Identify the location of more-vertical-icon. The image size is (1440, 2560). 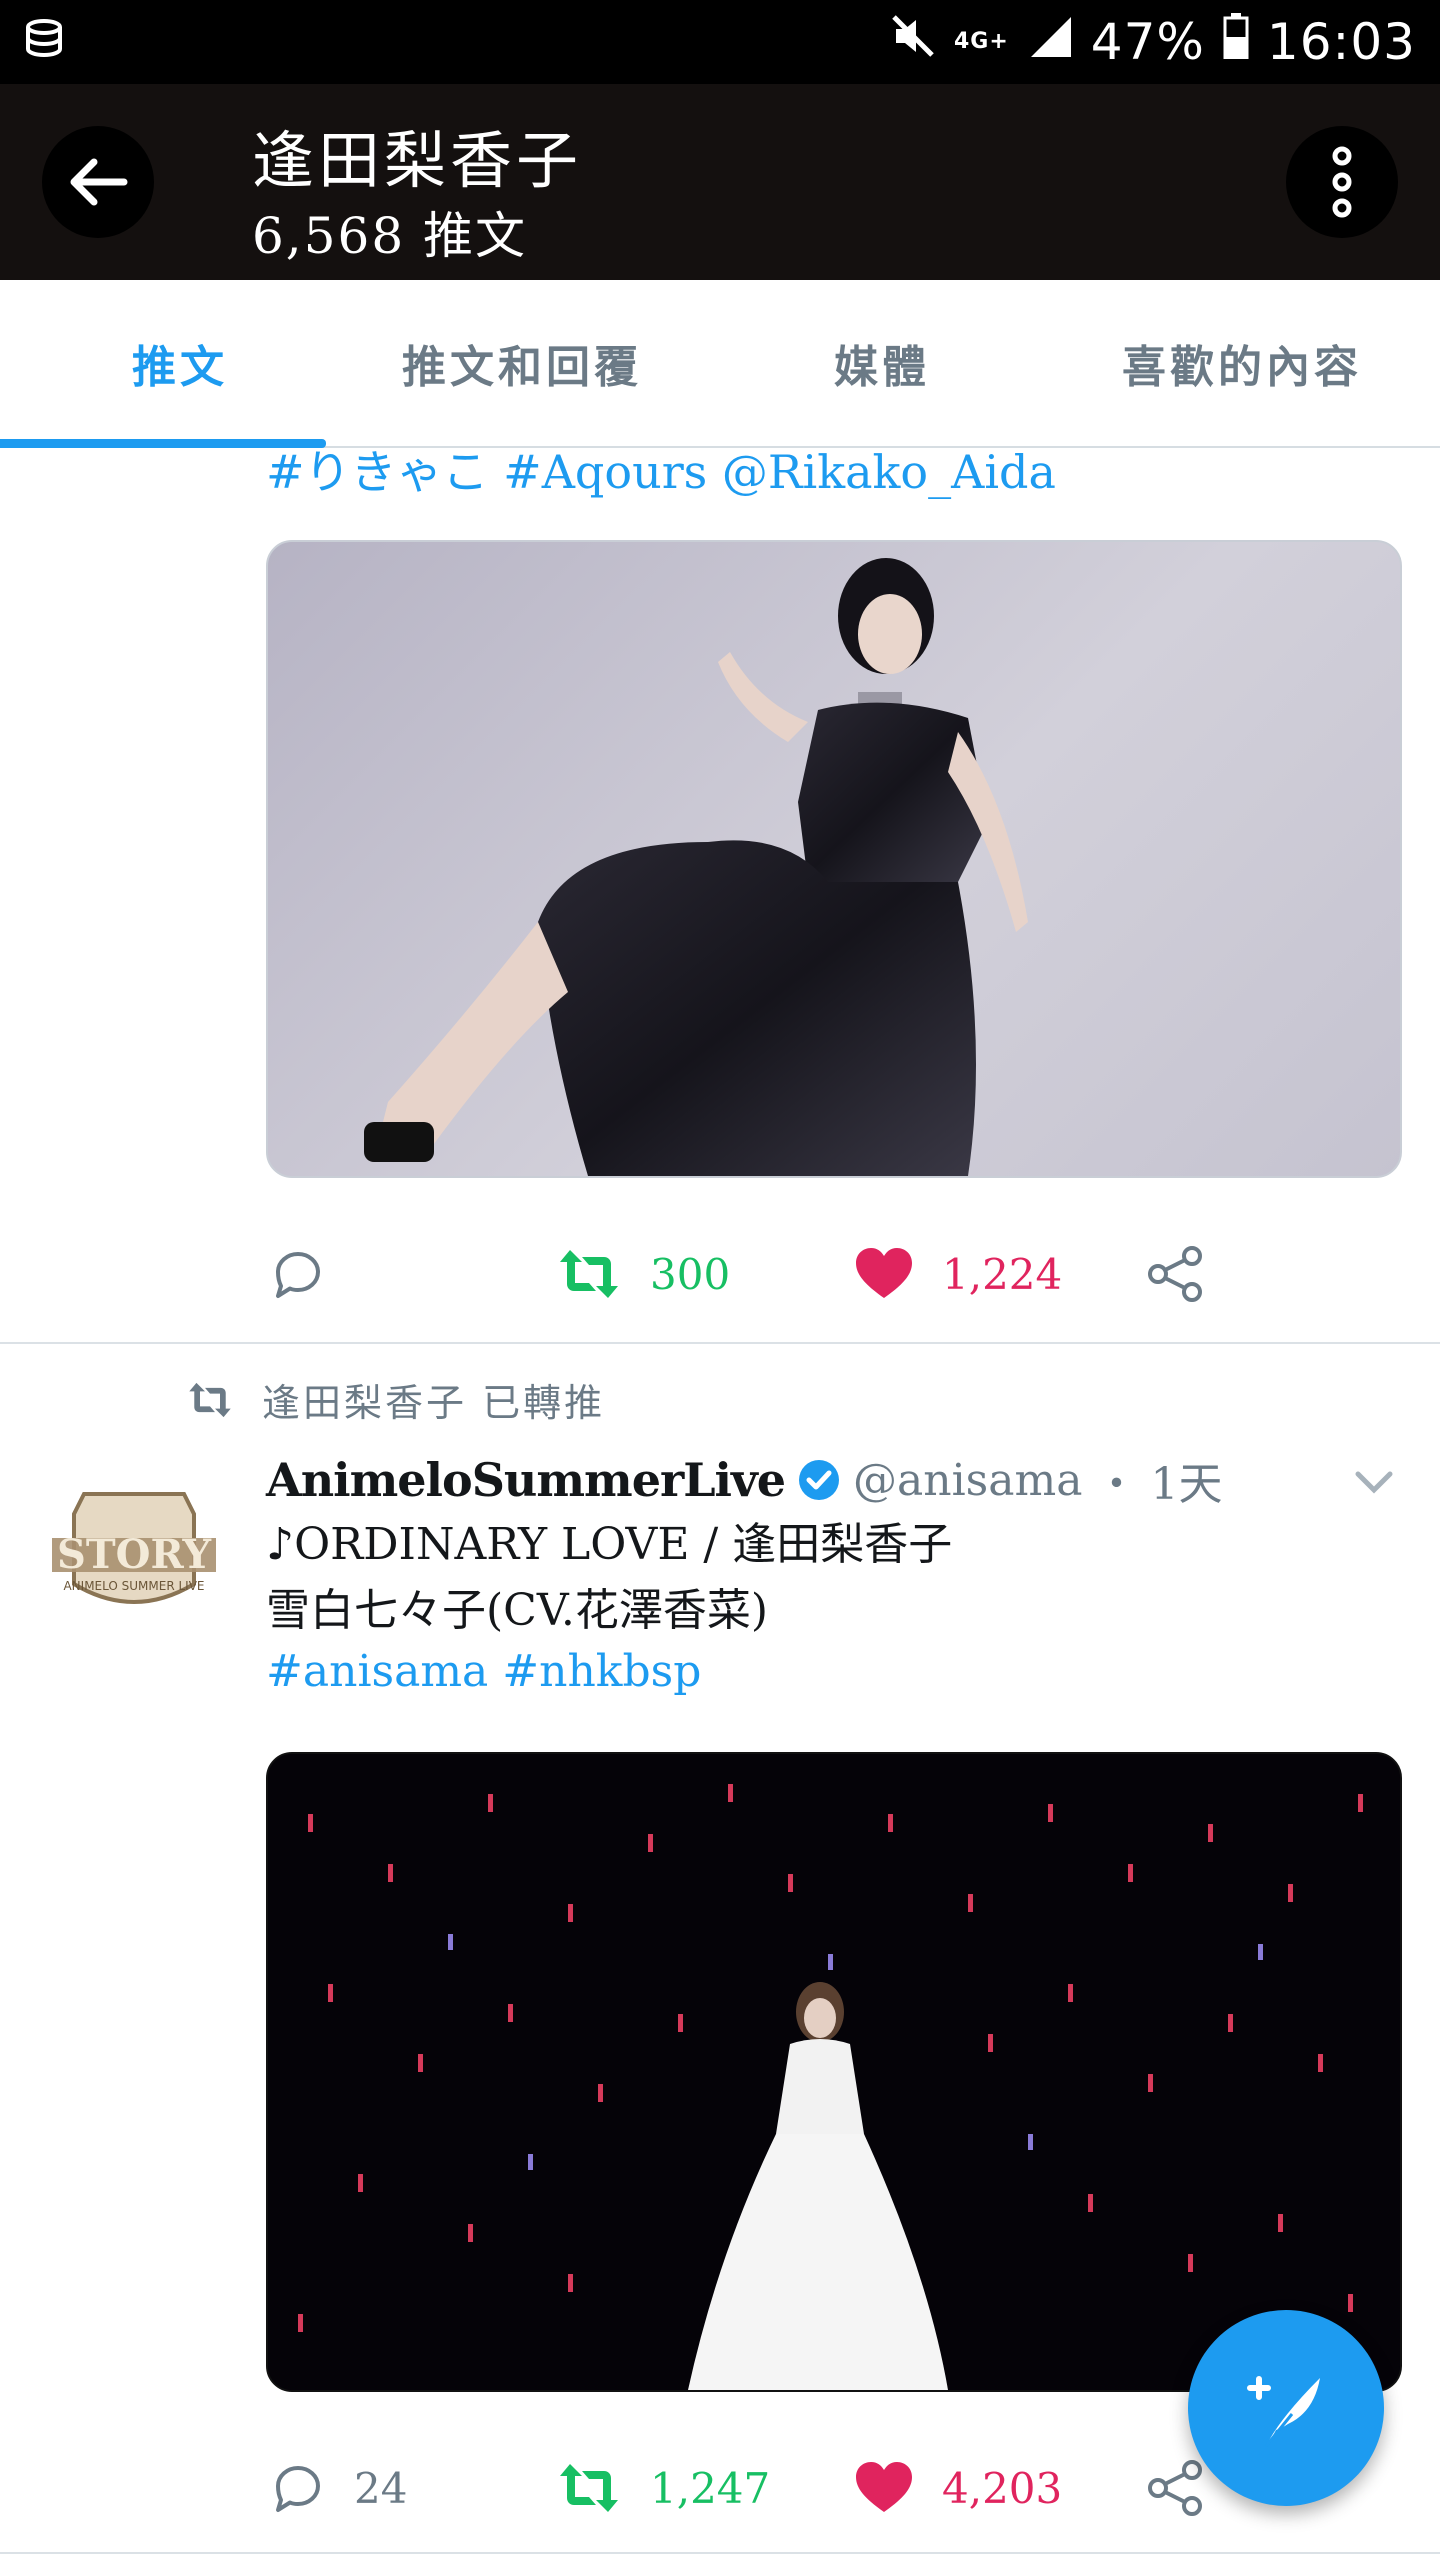
(1342, 182).